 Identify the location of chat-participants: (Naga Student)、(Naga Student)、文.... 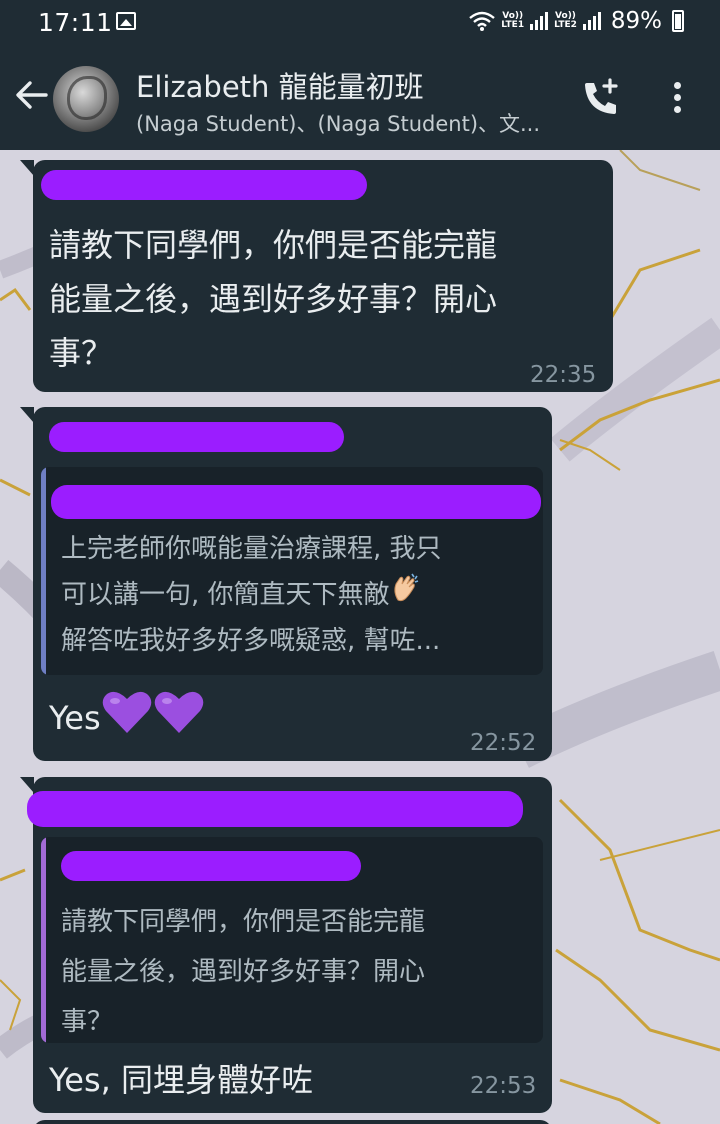
(341, 123).